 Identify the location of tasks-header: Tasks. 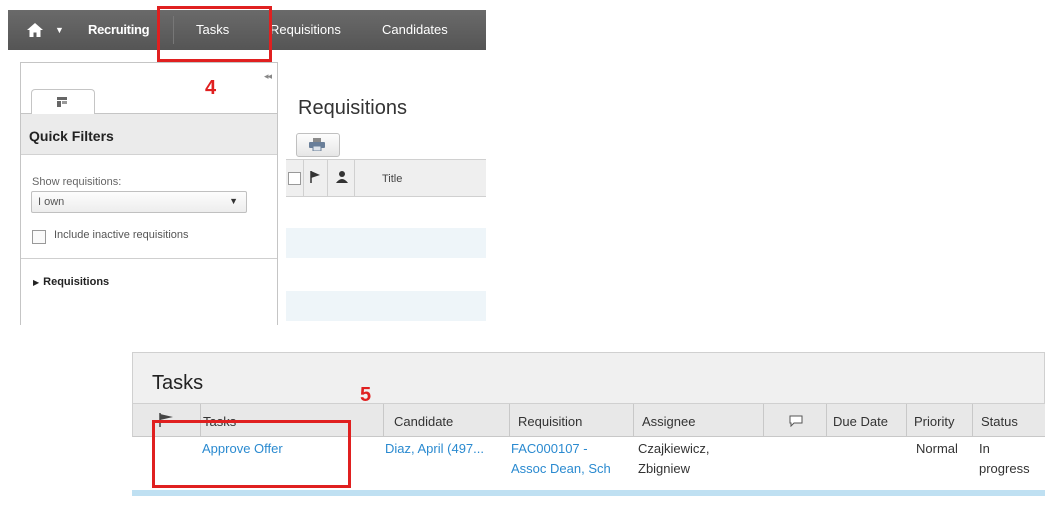
(588, 378).